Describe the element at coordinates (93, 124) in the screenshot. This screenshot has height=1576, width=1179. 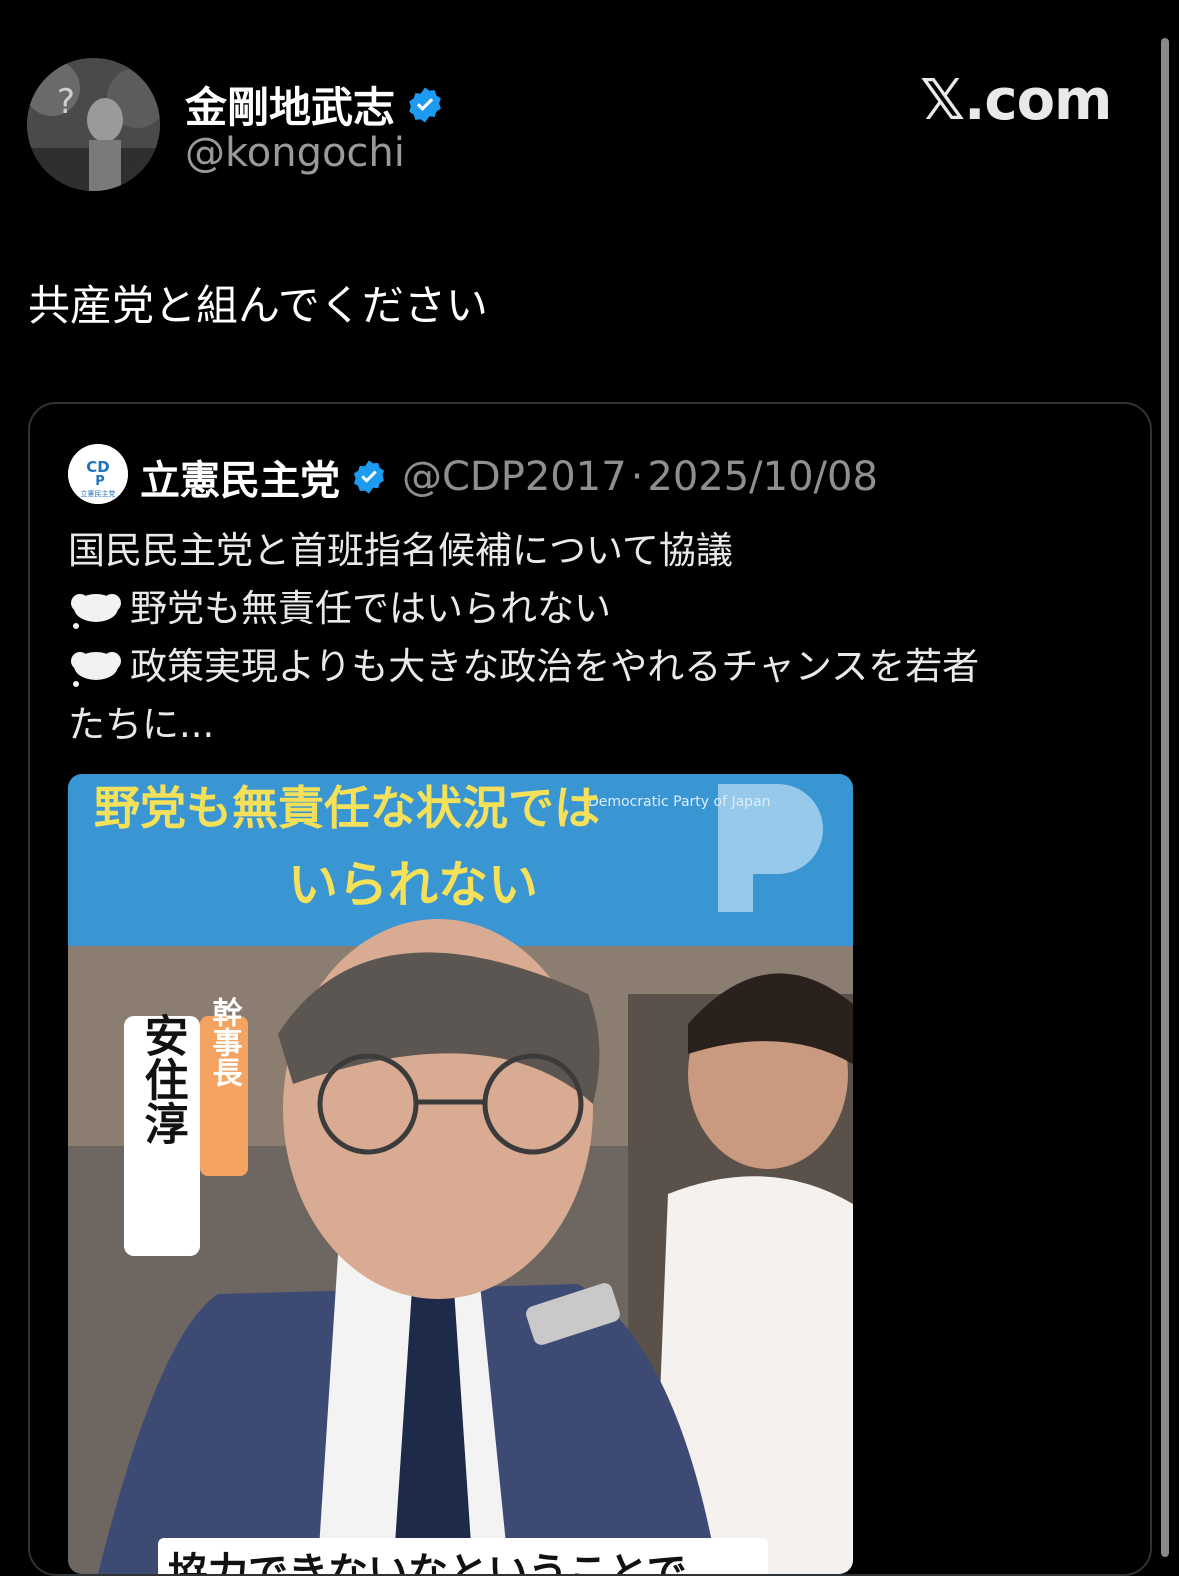
I see `author-avatar: ?` at that location.